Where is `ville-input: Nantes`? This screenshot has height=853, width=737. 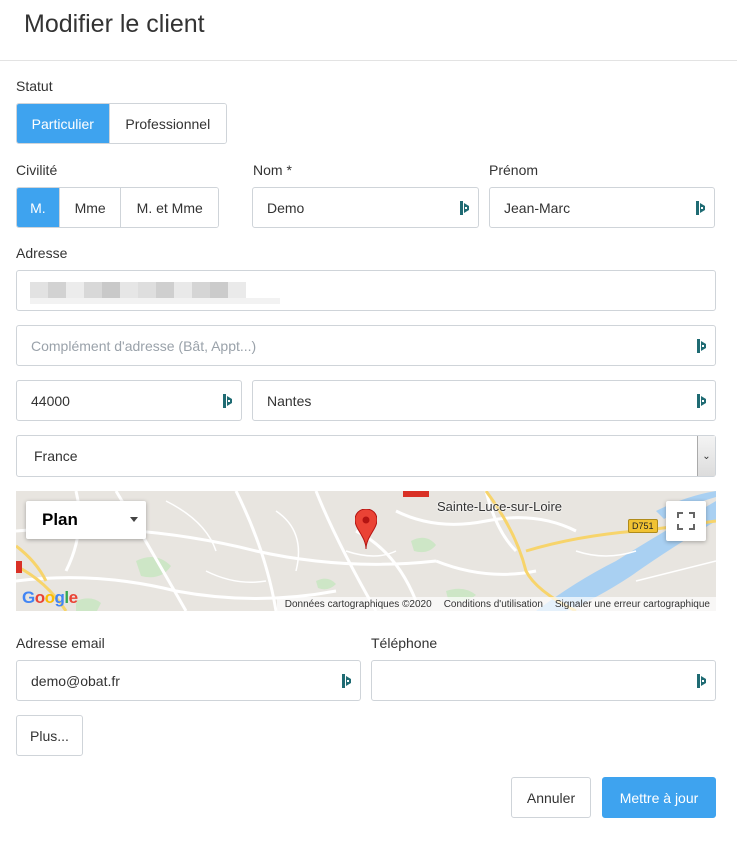 ville-input: Nantes is located at coordinates (484, 400).